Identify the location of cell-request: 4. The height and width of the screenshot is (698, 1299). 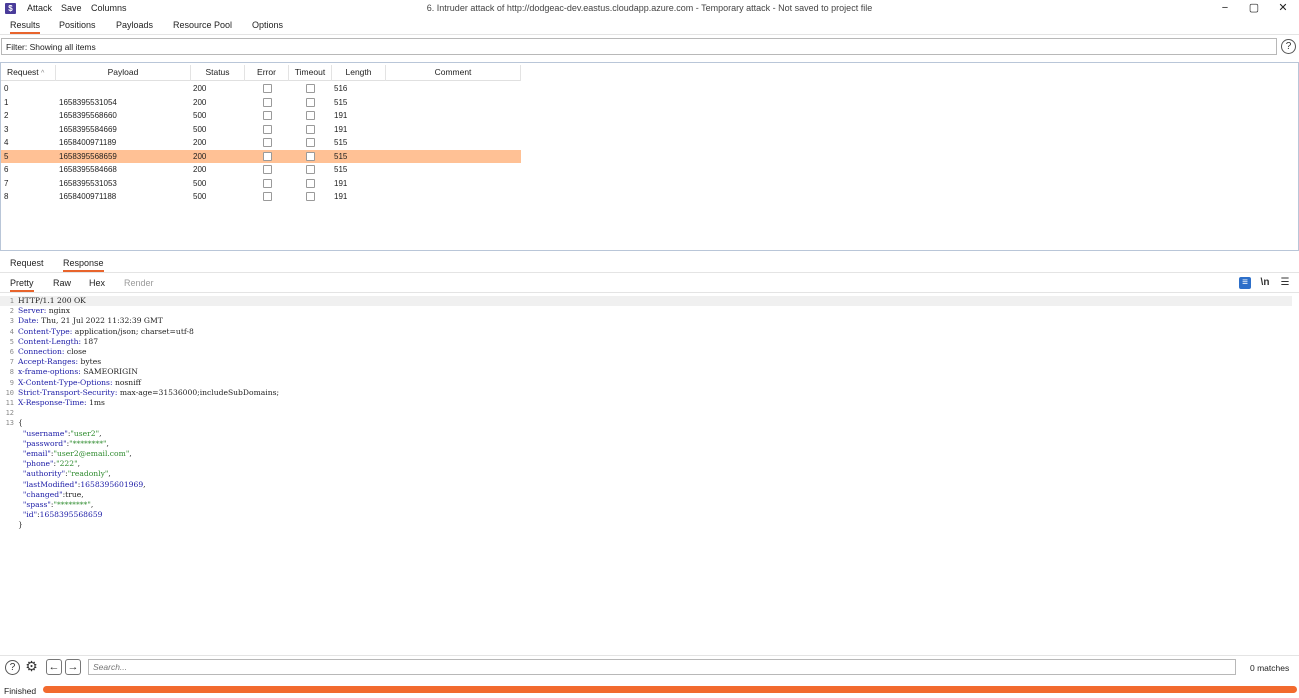
(6, 142).